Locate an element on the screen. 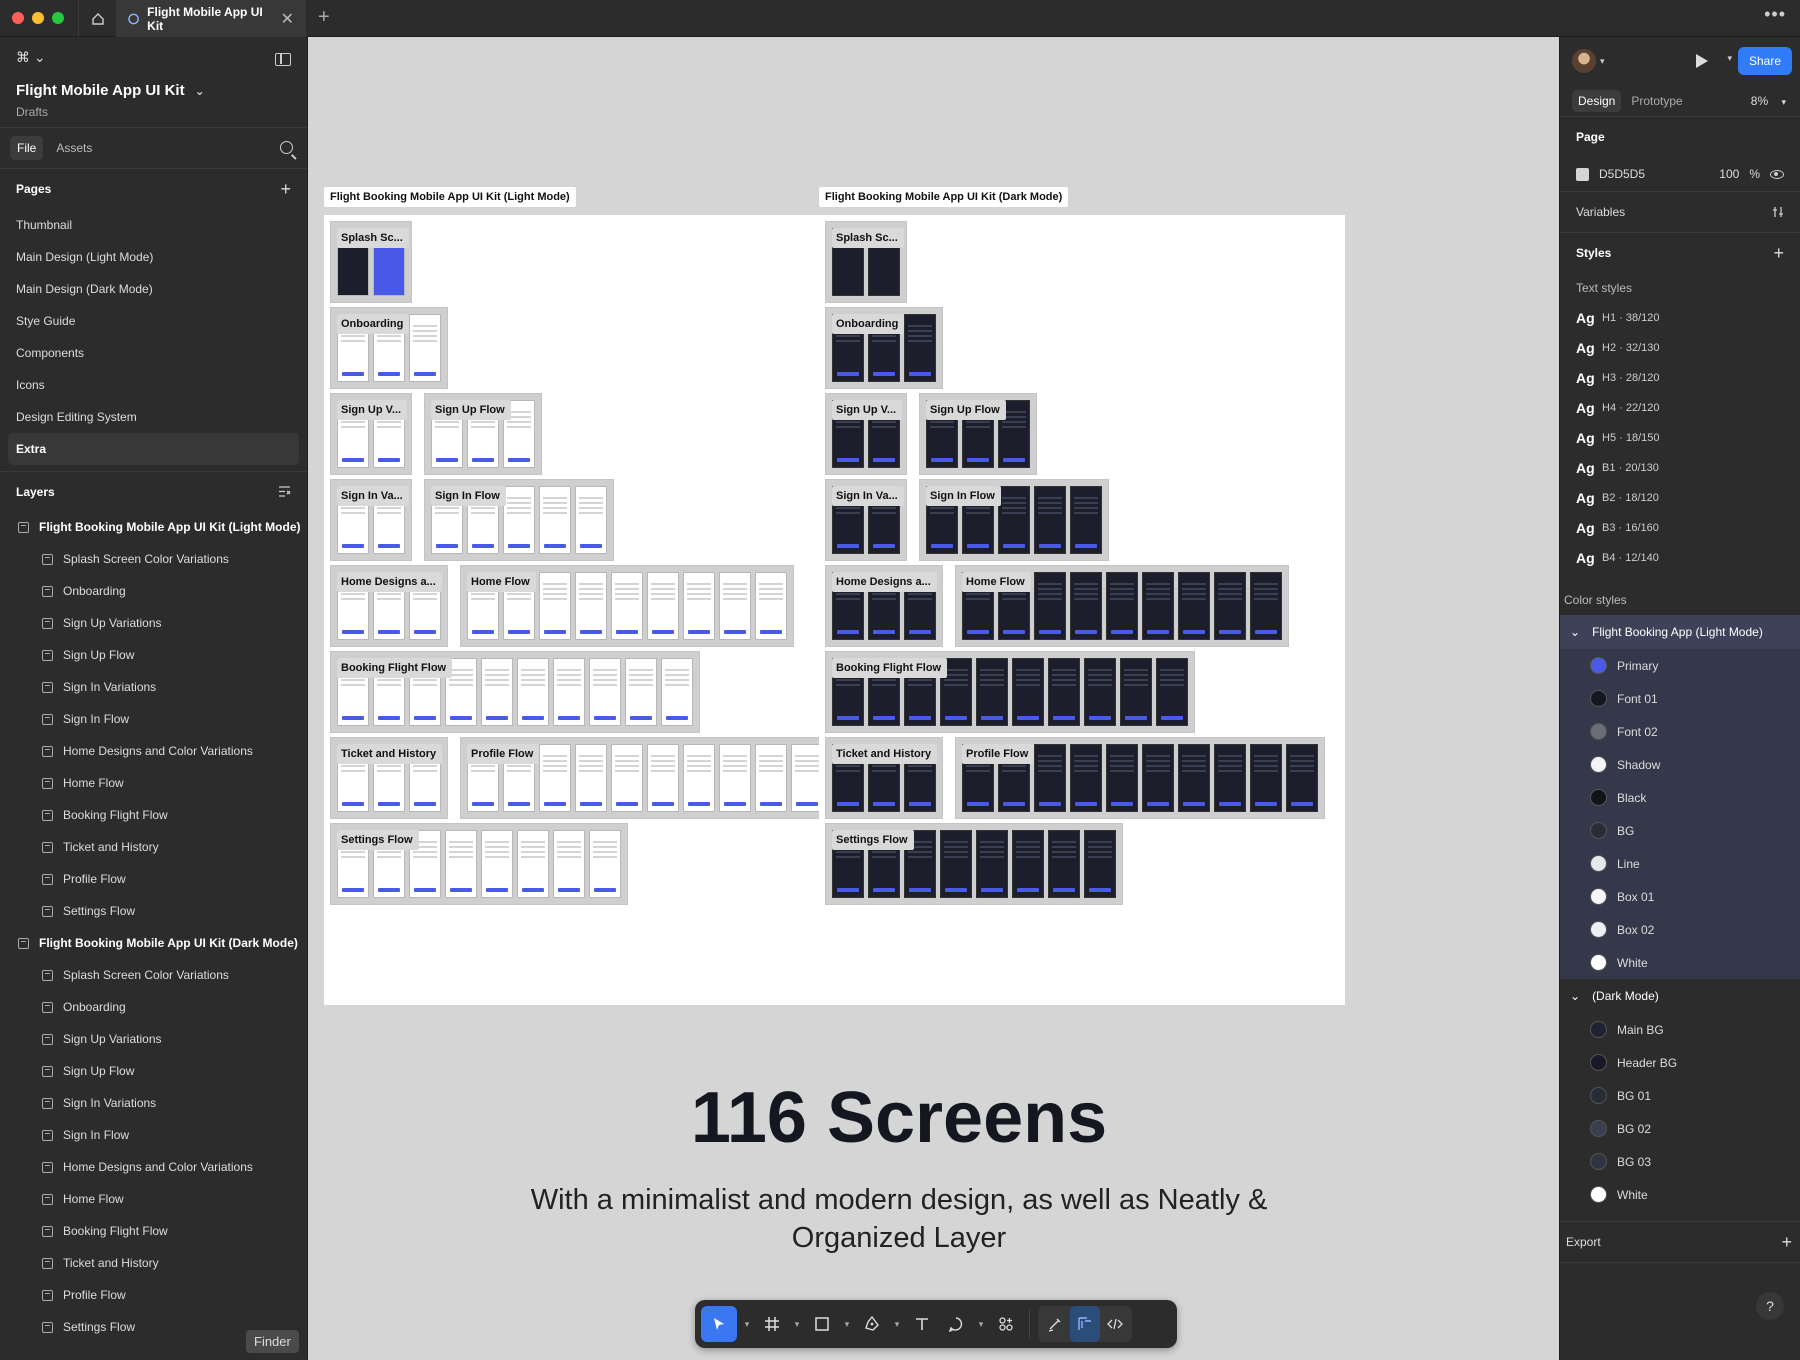  comment-tool-button is located at coordinates (956, 1324).